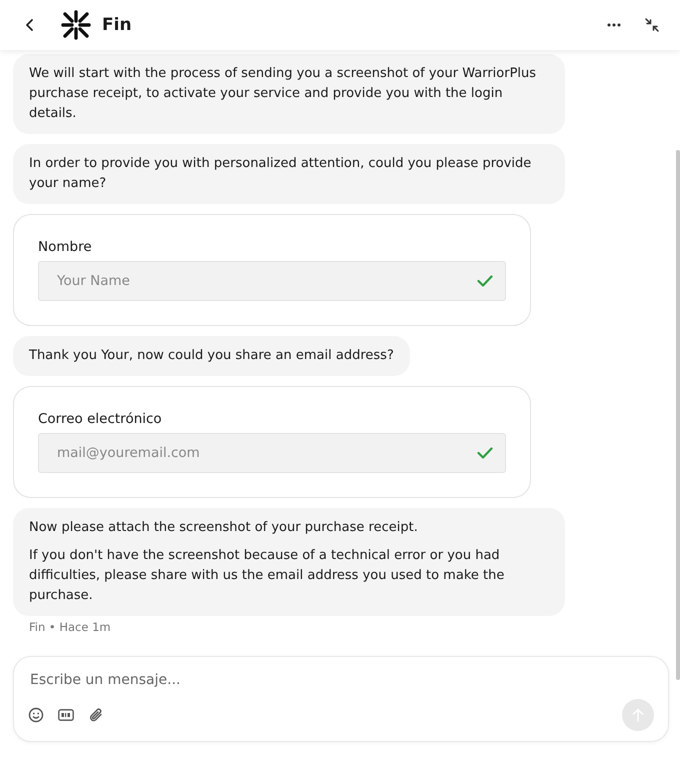 This screenshot has height=757, width=680. I want to click on more-icon, so click(614, 25).